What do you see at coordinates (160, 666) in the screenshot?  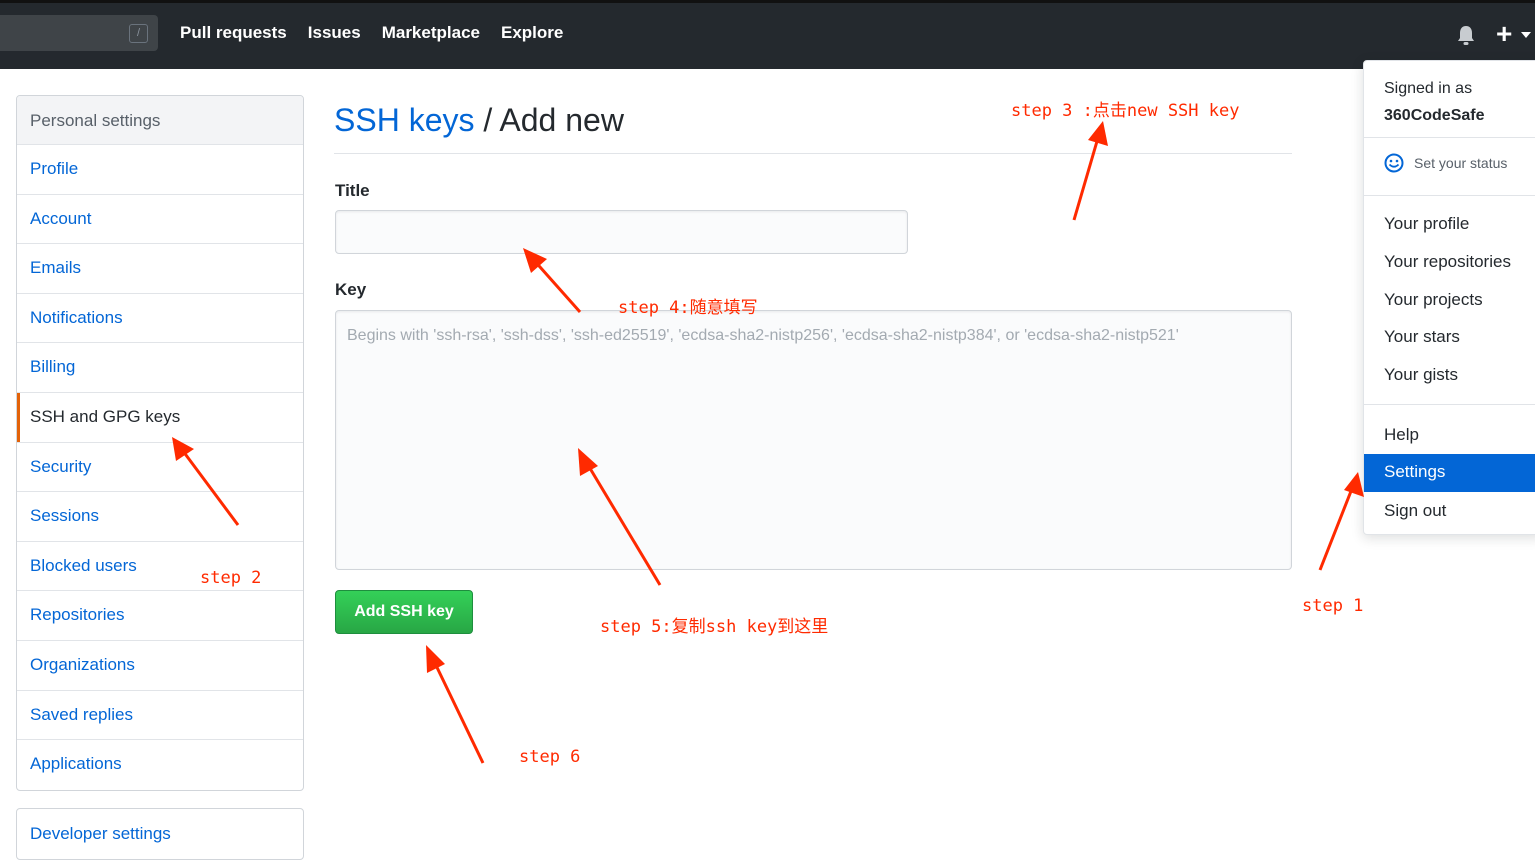 I see `sidebar-item-organizations: Organizations` at bounding box center [160, 666].